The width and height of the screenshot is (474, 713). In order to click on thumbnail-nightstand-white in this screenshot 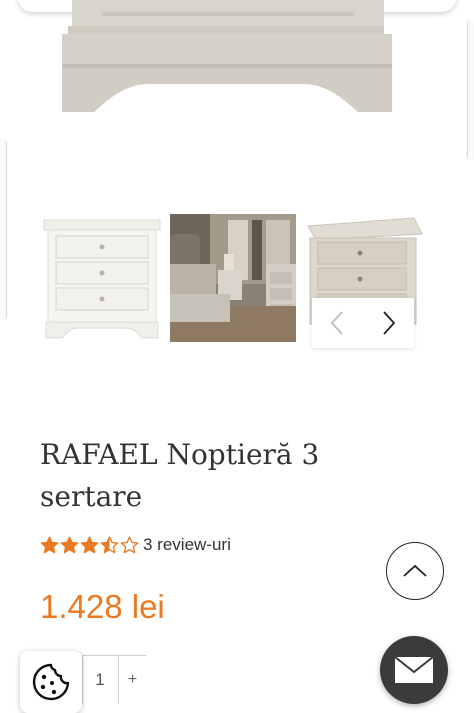, I will do `click(103, 278)`.